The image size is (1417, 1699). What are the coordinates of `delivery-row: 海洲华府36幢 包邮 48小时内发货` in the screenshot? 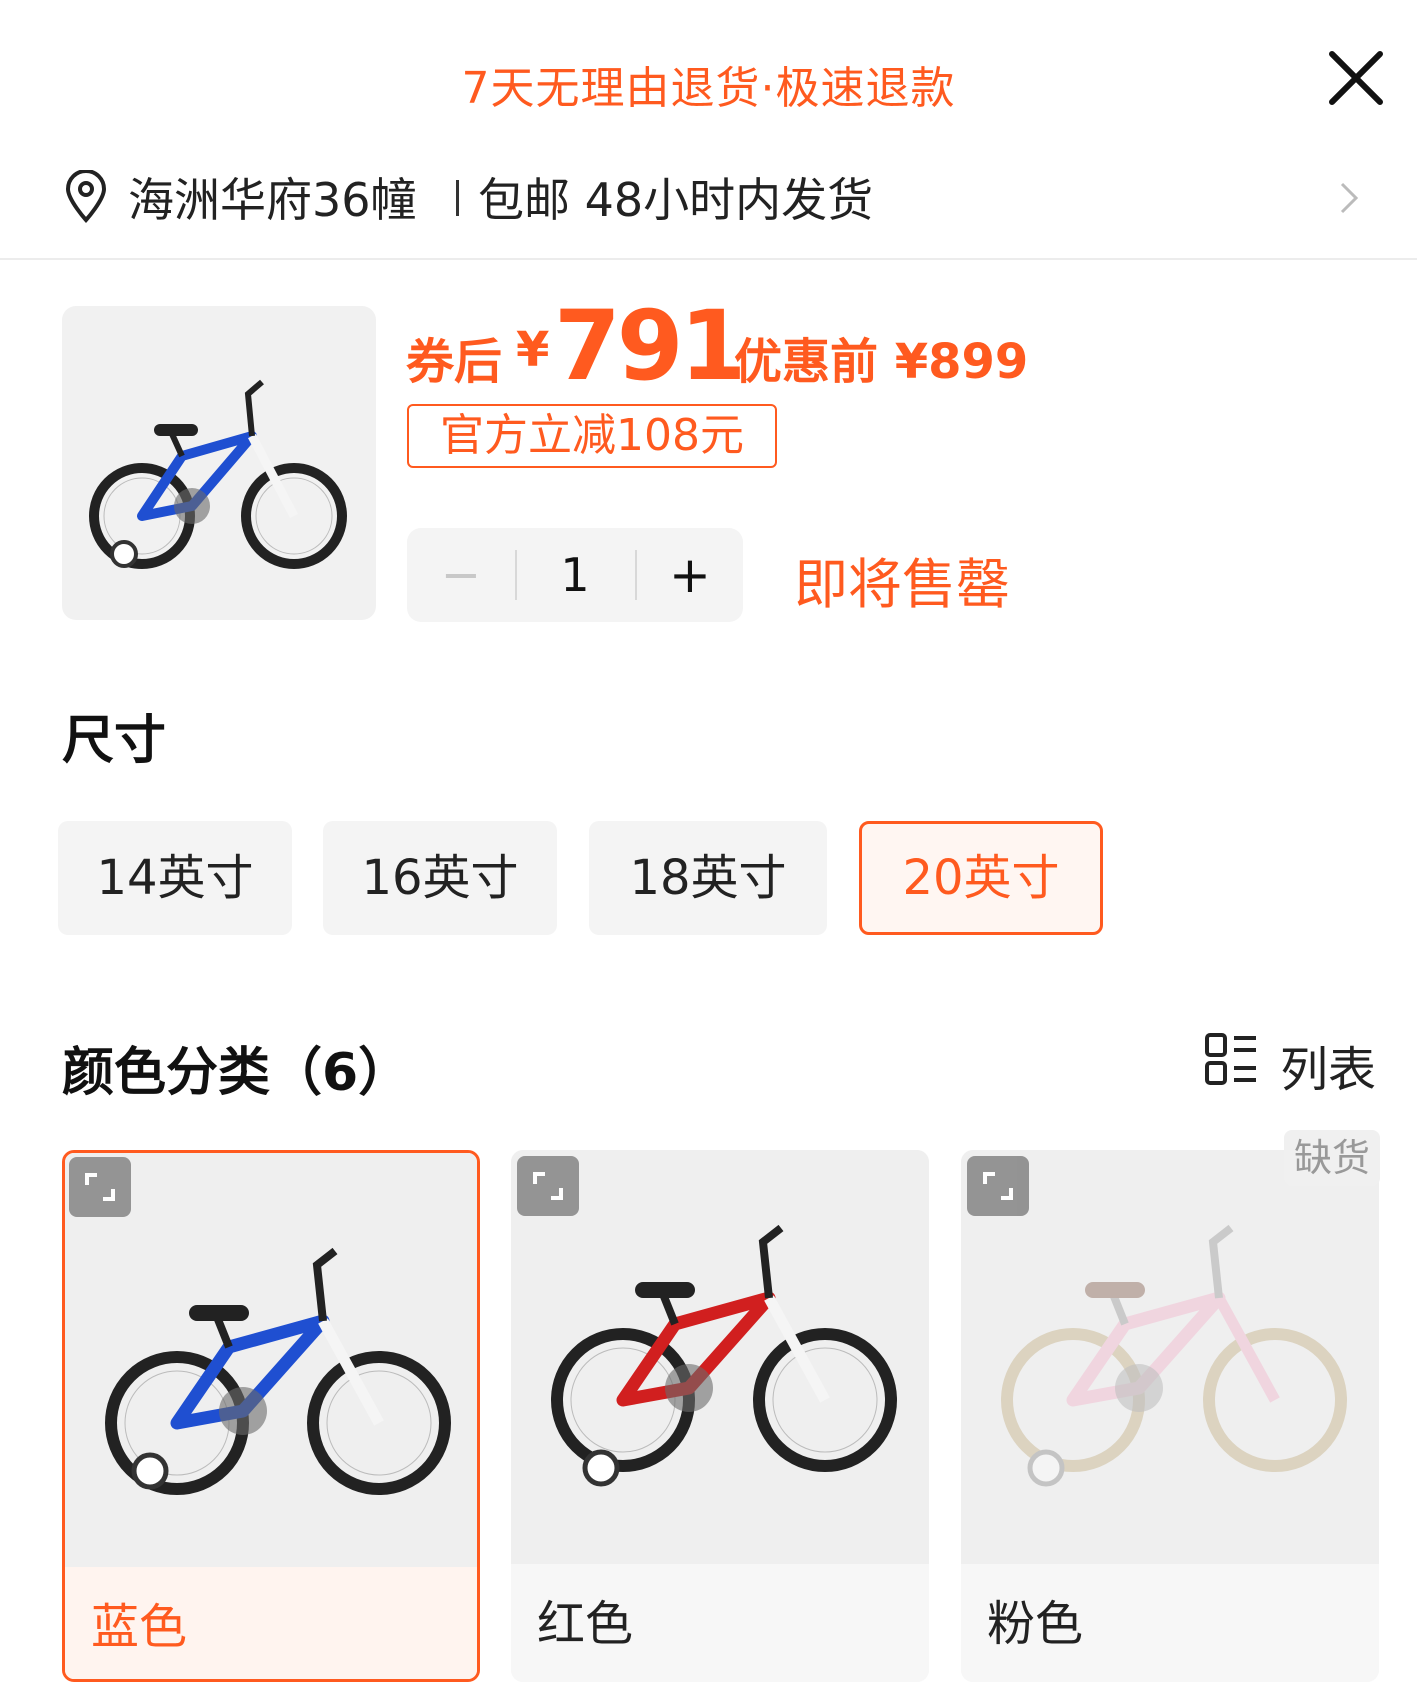 It's located at (708, 205).